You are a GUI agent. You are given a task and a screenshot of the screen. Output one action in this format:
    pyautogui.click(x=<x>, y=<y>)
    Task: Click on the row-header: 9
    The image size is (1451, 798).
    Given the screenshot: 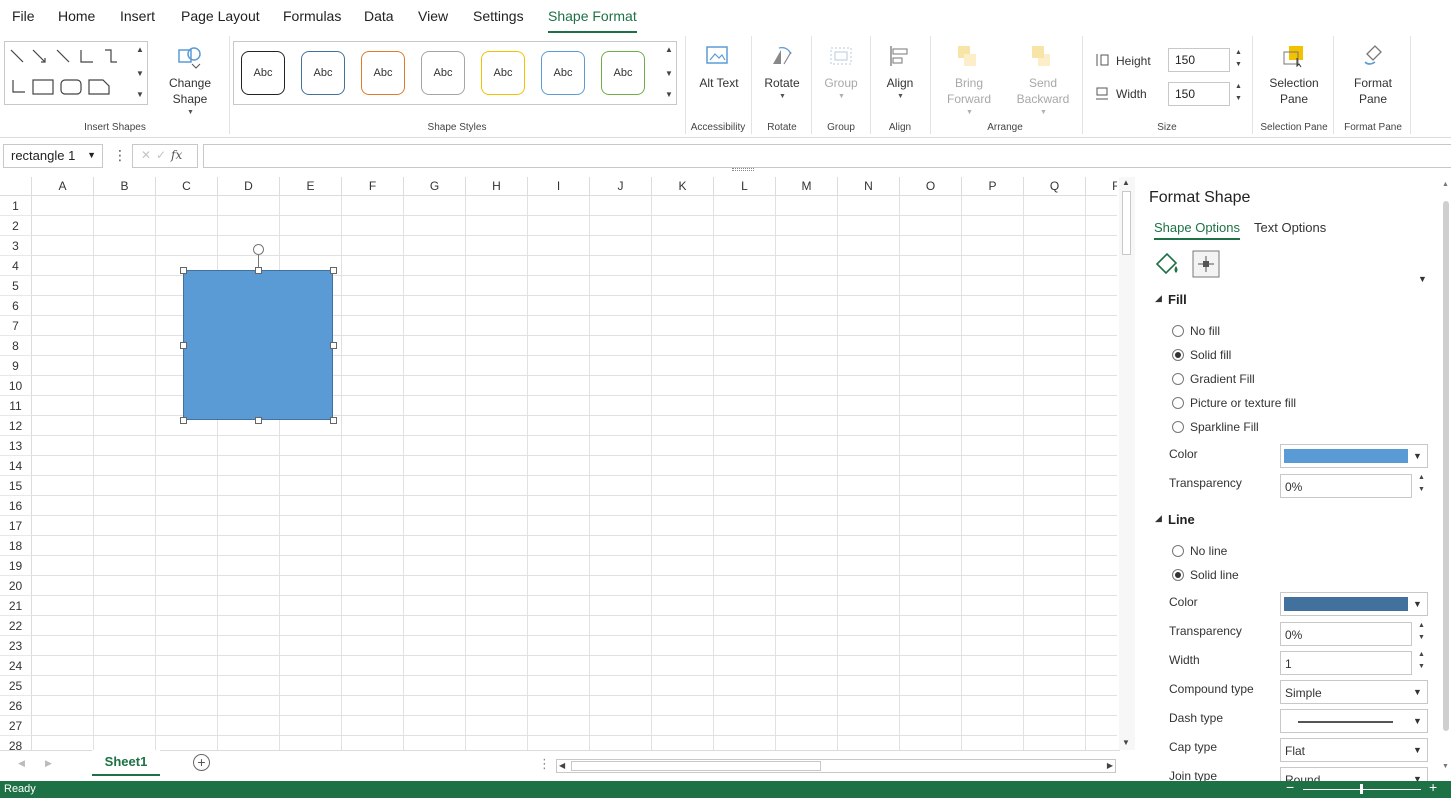 What is the action you would take?
    pyautogui.click(x=16, y=366)
    